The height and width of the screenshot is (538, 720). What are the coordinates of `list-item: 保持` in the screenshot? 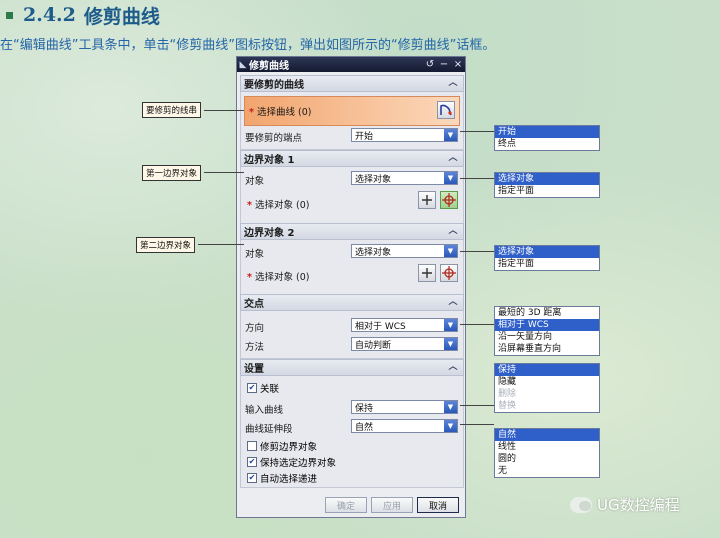 It's located at (547, 370).